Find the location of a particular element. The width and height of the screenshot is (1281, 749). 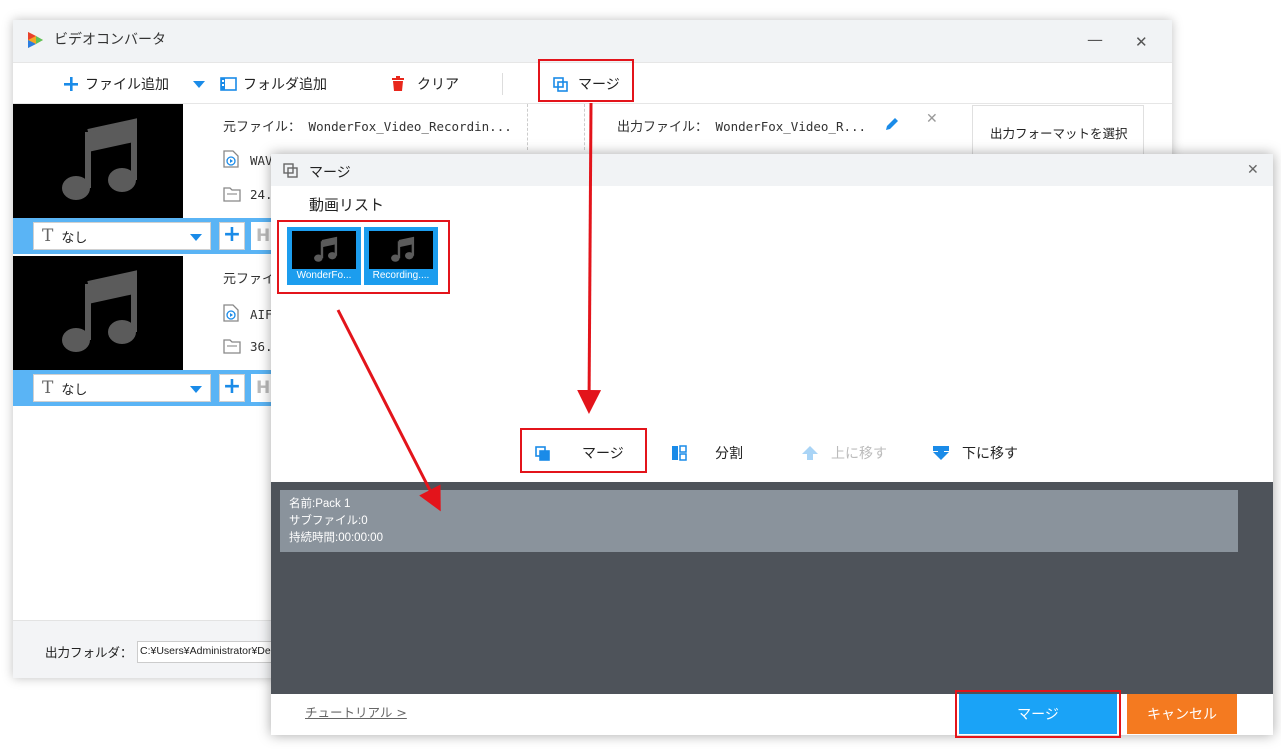

toolbar: ファイル追加 フォルダ追加 クリア マージ is located at coordinates (592, 83).